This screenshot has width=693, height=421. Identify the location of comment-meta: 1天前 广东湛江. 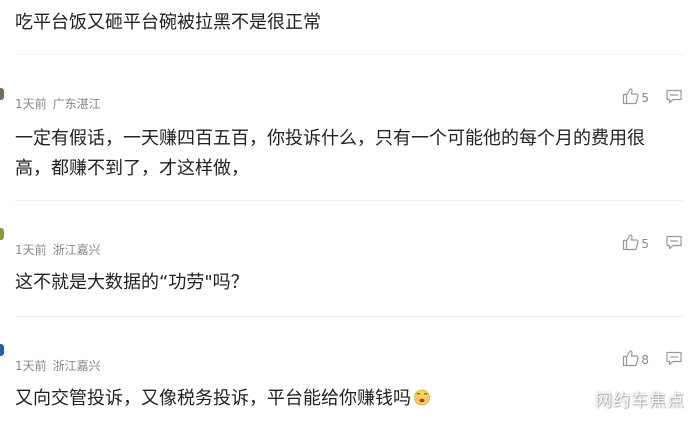
(58, 104).